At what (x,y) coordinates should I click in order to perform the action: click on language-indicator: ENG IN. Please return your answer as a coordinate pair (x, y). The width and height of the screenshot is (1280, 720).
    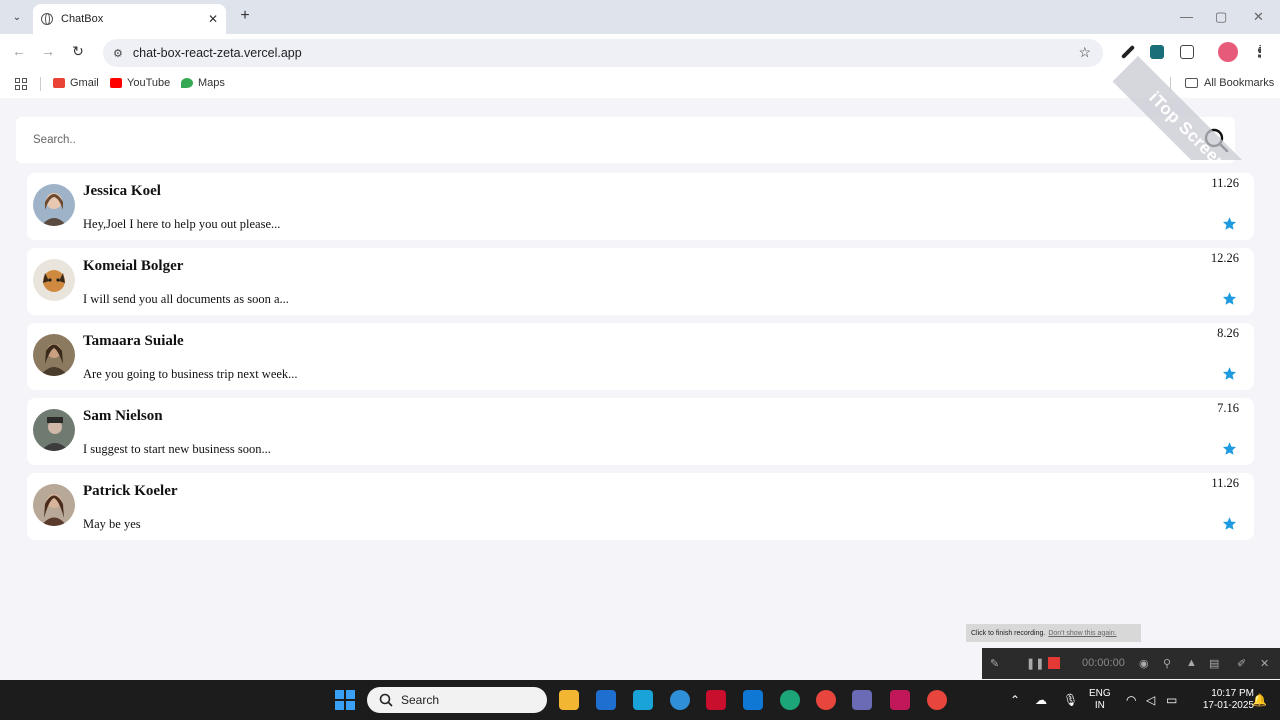
    Looking at the image, I should click on (1100, 700).